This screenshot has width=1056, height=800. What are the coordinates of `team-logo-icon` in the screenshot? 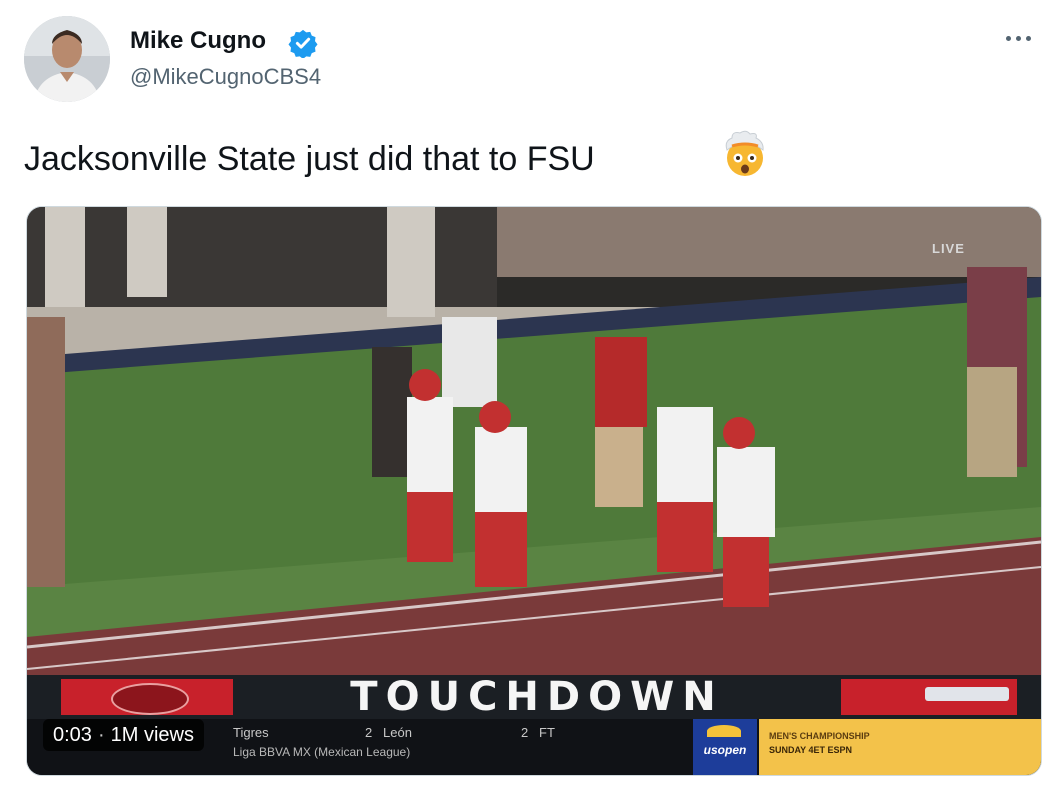 It's located at (150, 699).